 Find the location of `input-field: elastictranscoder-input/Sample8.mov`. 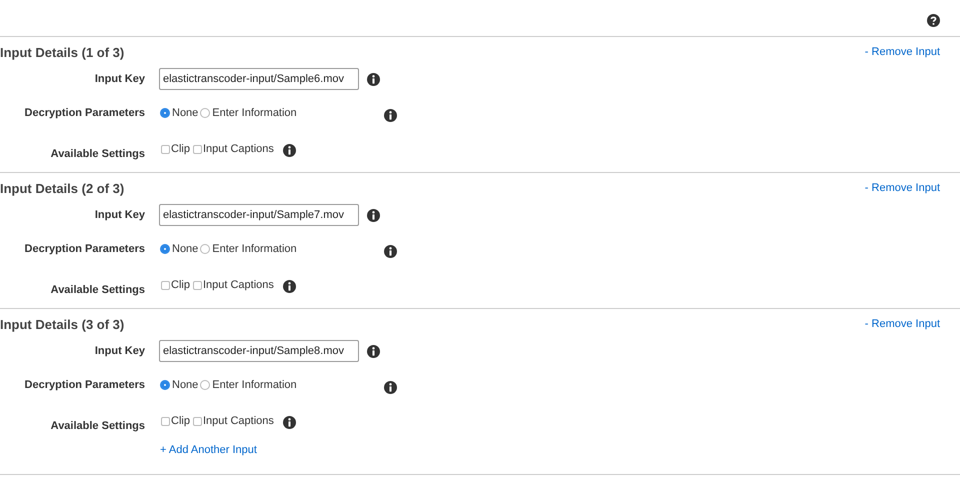

input-field: elastictranscoder-input/Sample8.mov is located at coordinates (259, 351).